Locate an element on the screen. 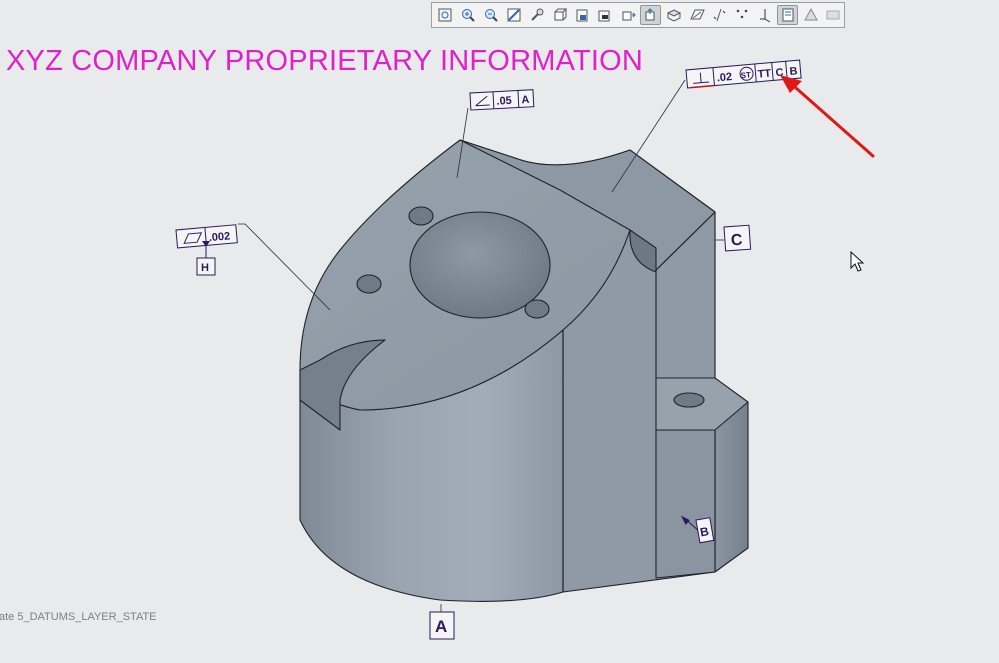 Image resolution: width=999 pixels, height=663 pixels. datum-feature-a: A is located at coordinates (442, 625).